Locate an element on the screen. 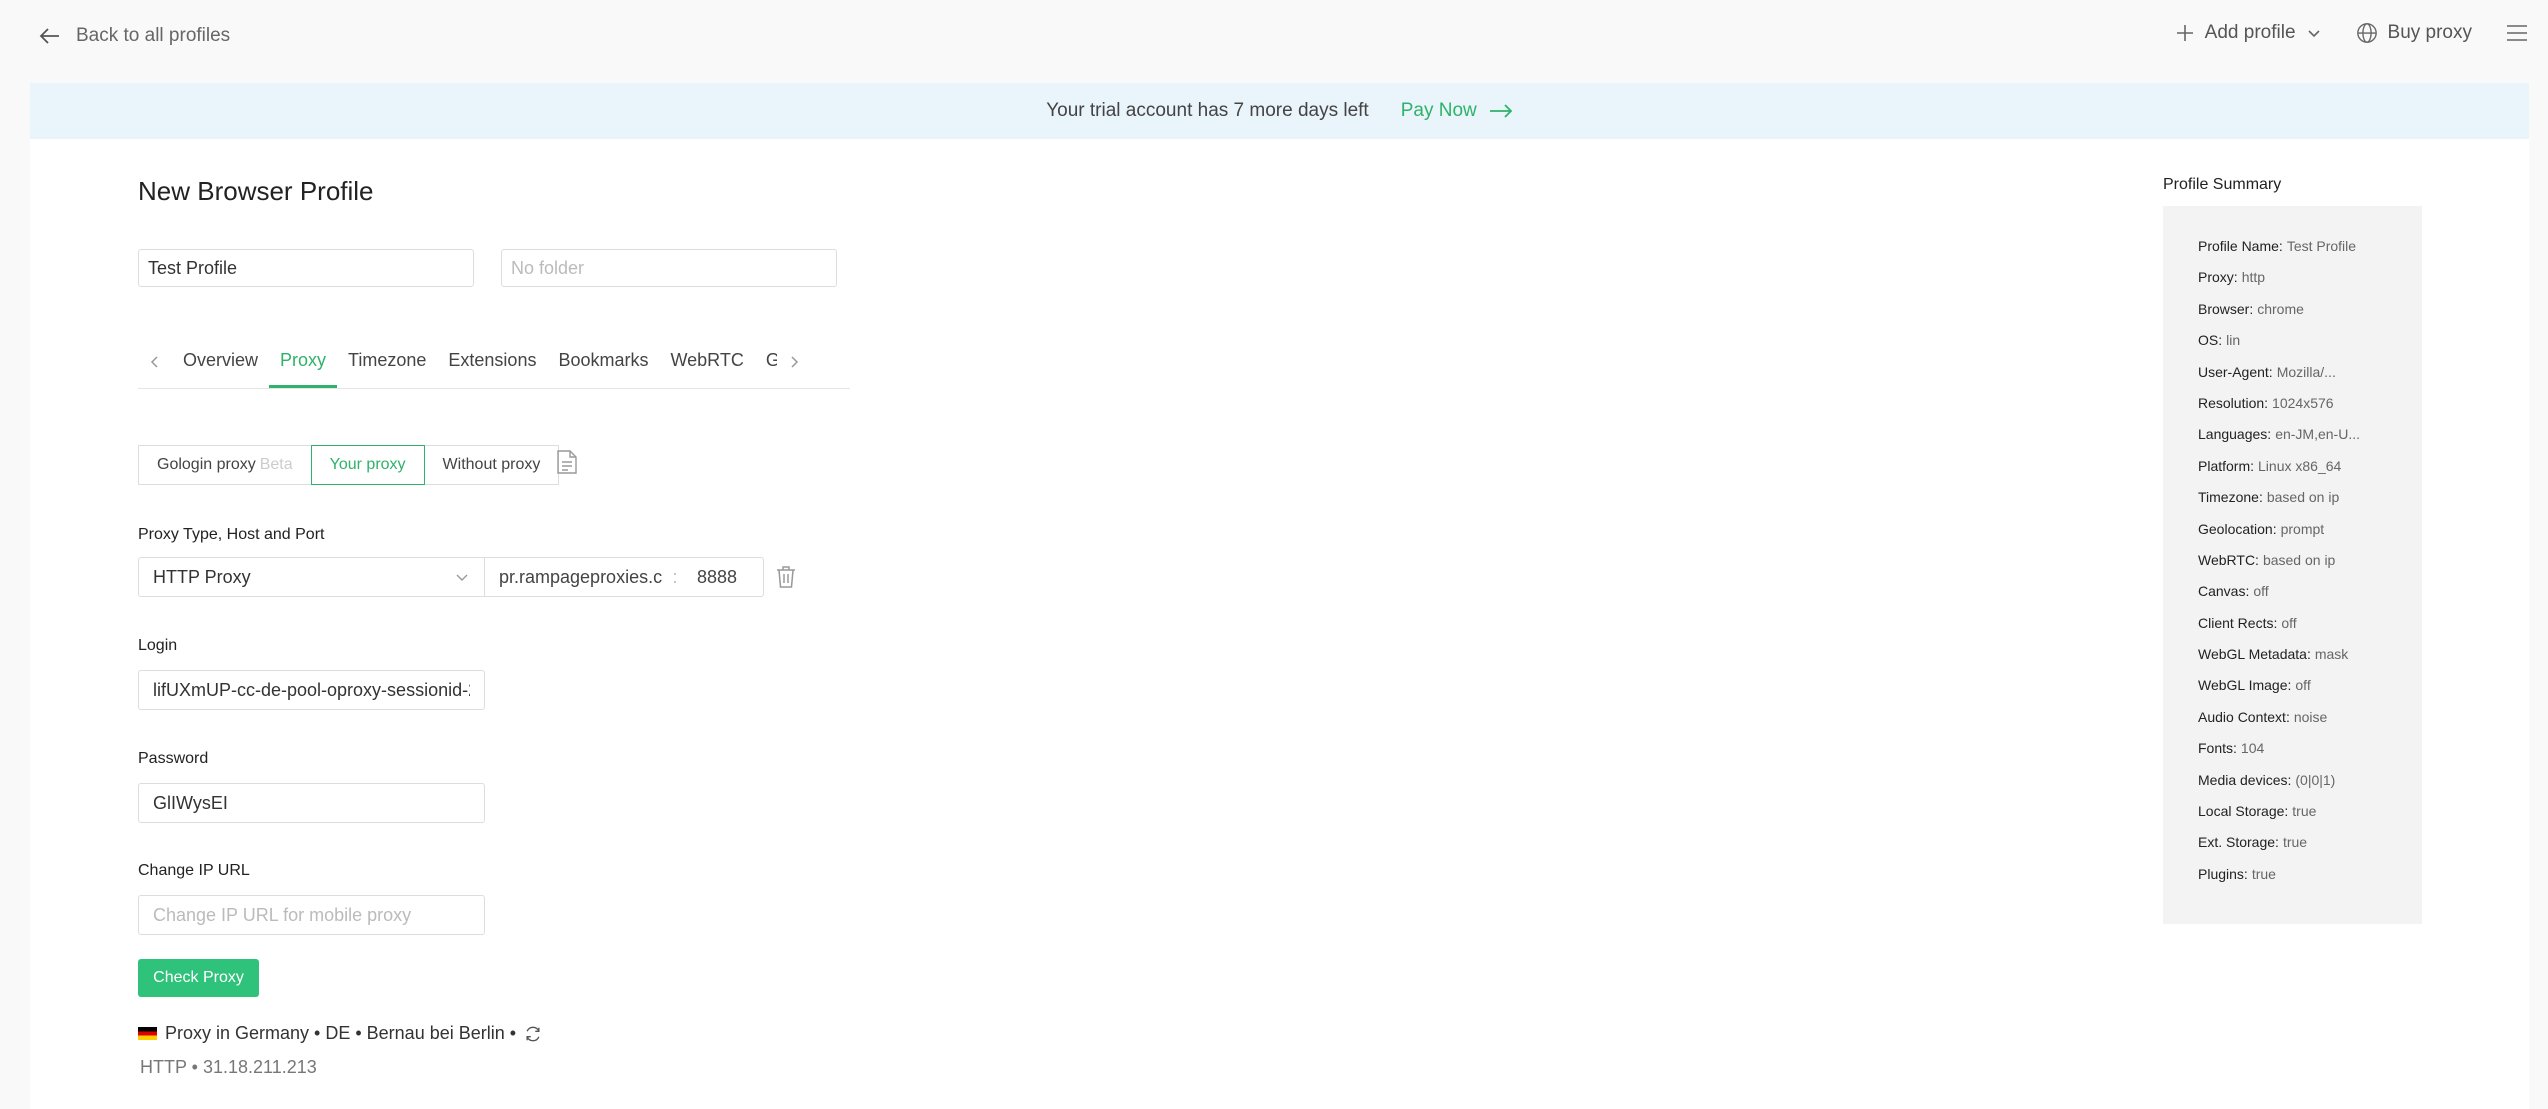  login-input is located at coordinates (311, 690).